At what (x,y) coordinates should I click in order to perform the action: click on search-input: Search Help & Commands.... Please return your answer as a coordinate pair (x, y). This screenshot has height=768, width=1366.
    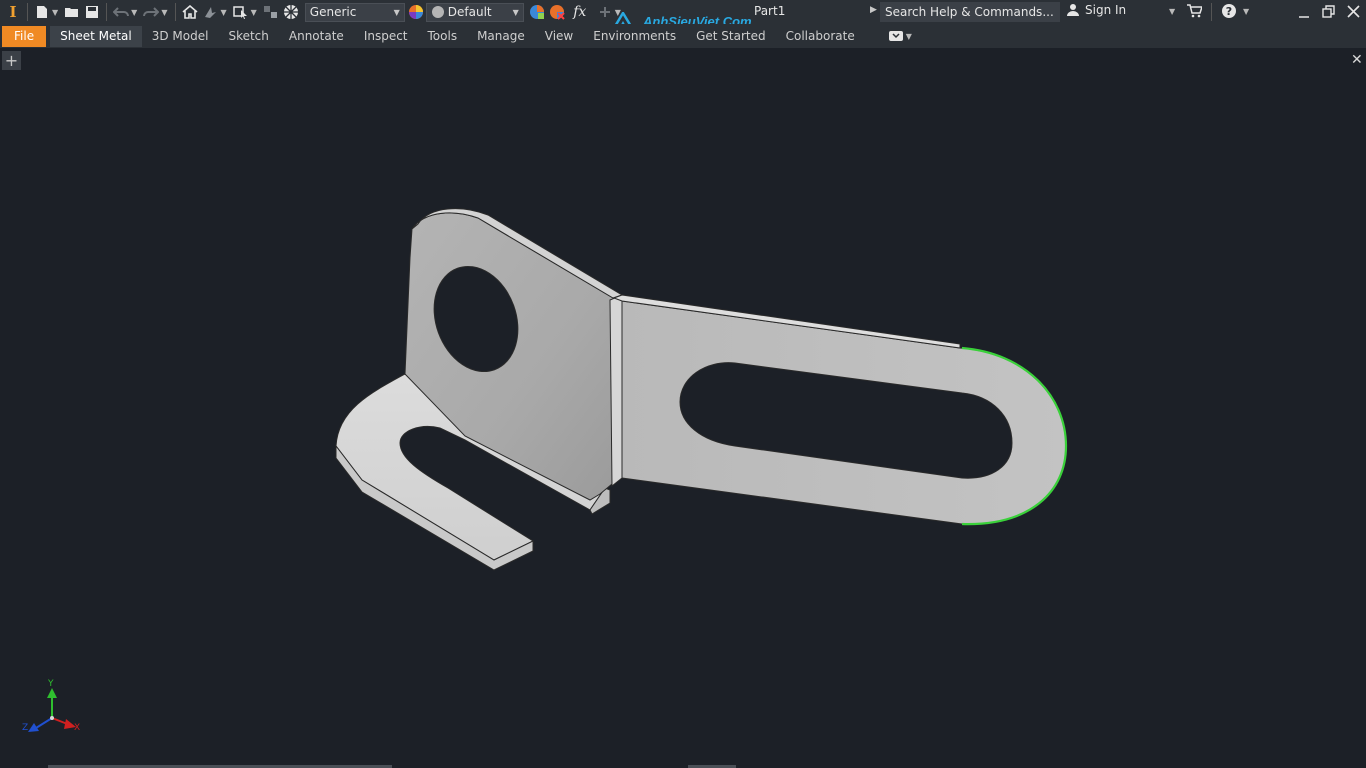
    Looking at the image, I should click on (970, 12).